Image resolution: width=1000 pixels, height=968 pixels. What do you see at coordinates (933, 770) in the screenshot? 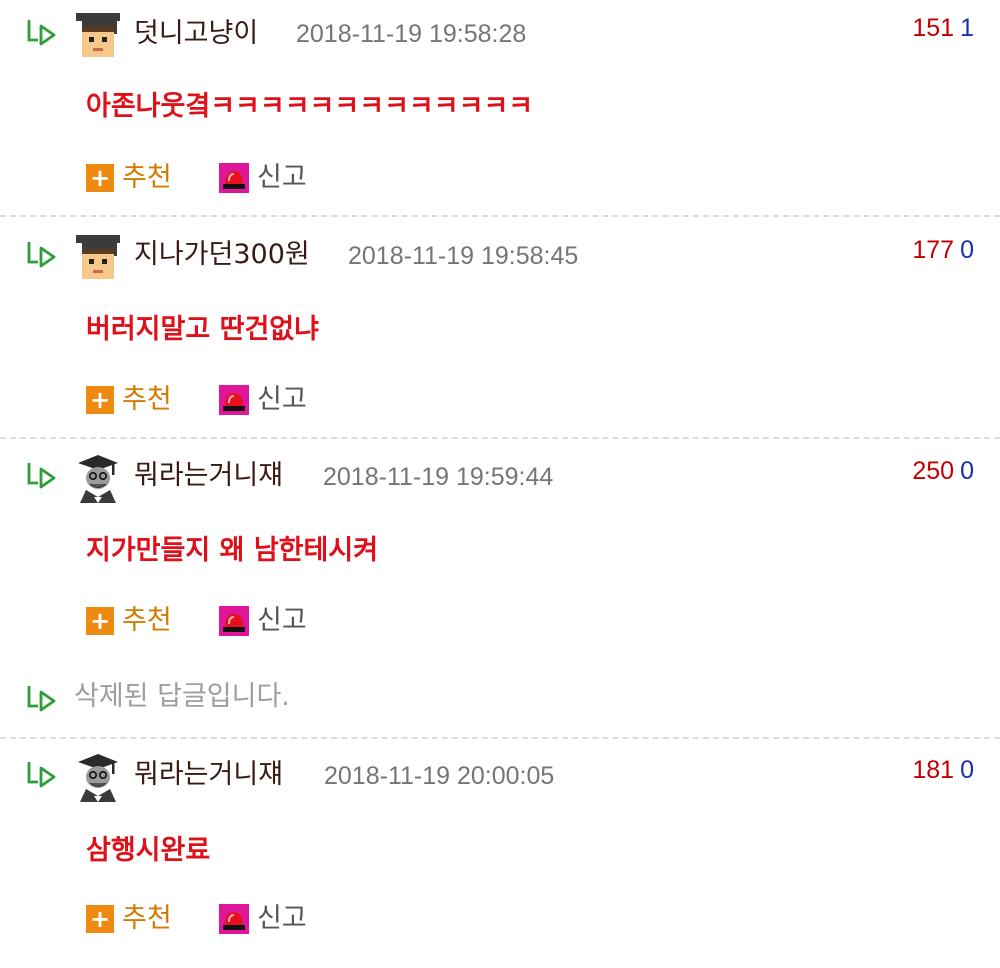
I see `upvote-count: 181` at bounding box center [933, 770].